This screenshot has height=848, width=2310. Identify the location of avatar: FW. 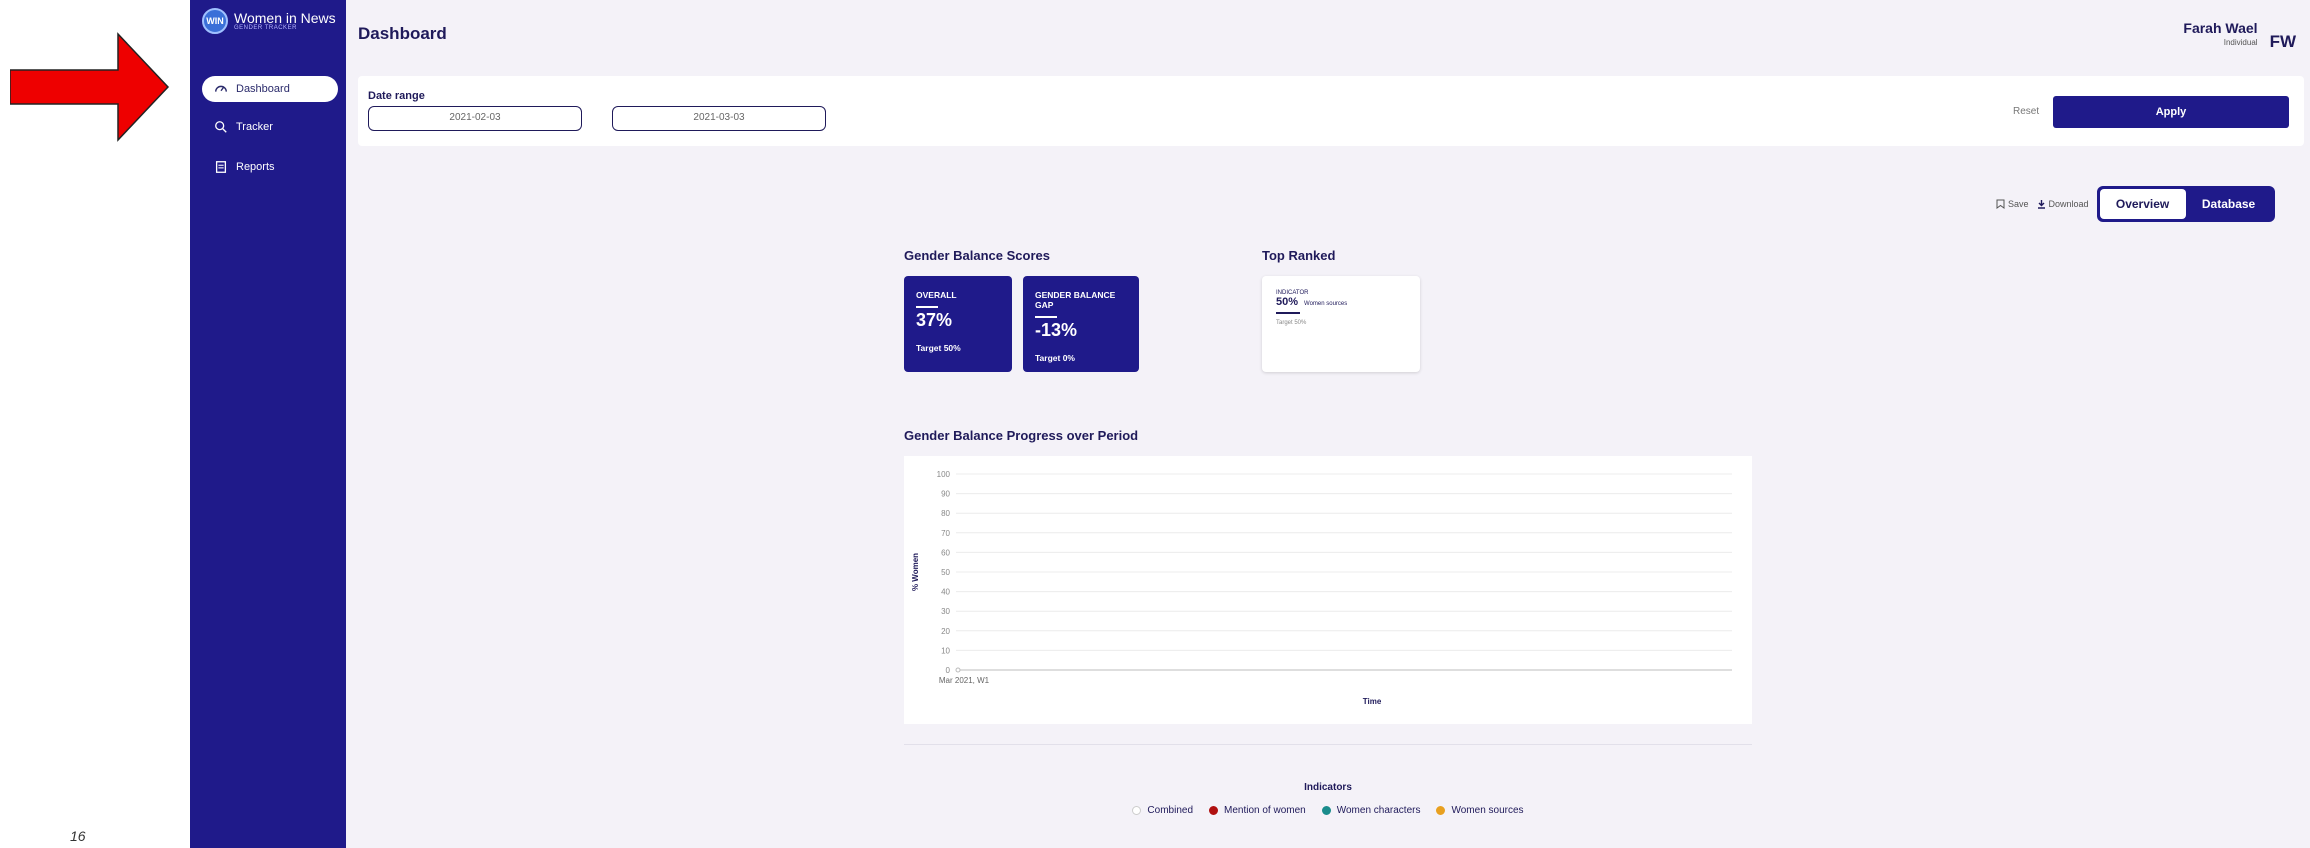
(2283, 42).